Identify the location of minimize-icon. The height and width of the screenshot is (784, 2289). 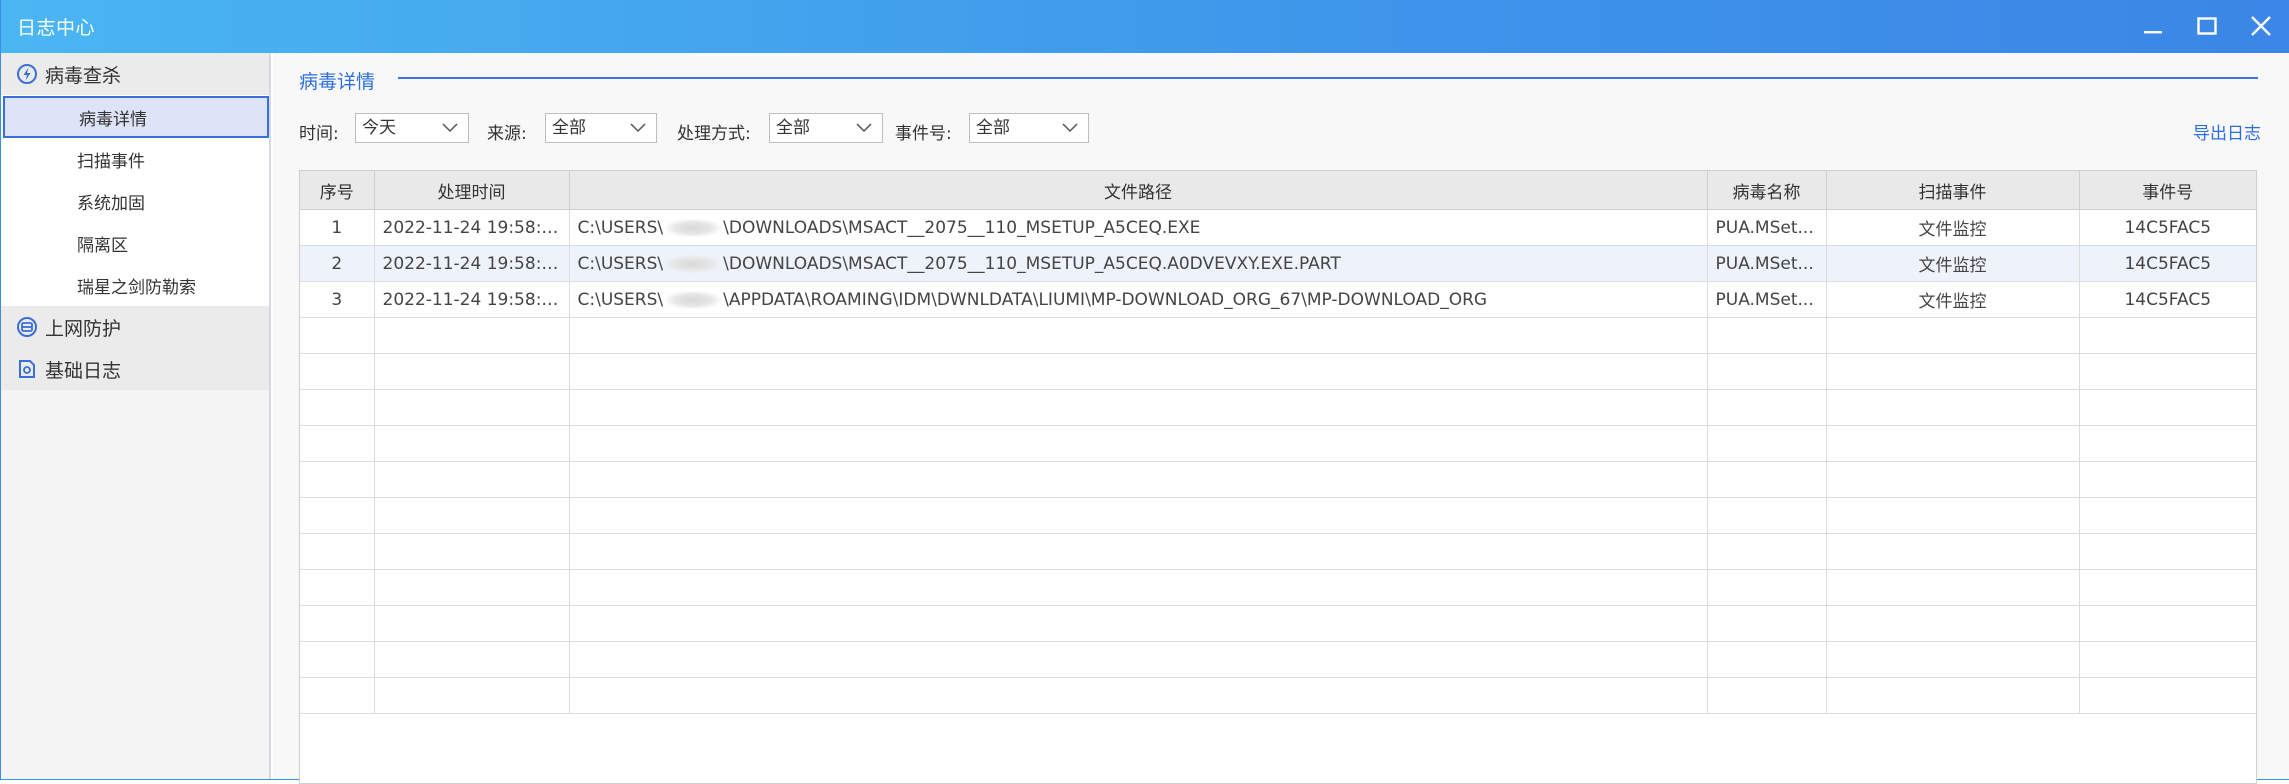
(2153, 32).